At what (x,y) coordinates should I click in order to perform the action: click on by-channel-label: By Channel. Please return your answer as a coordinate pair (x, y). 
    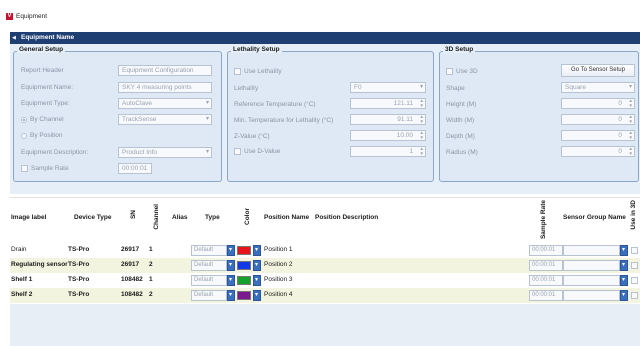
    Looking at the image, I should click on (47, 119).